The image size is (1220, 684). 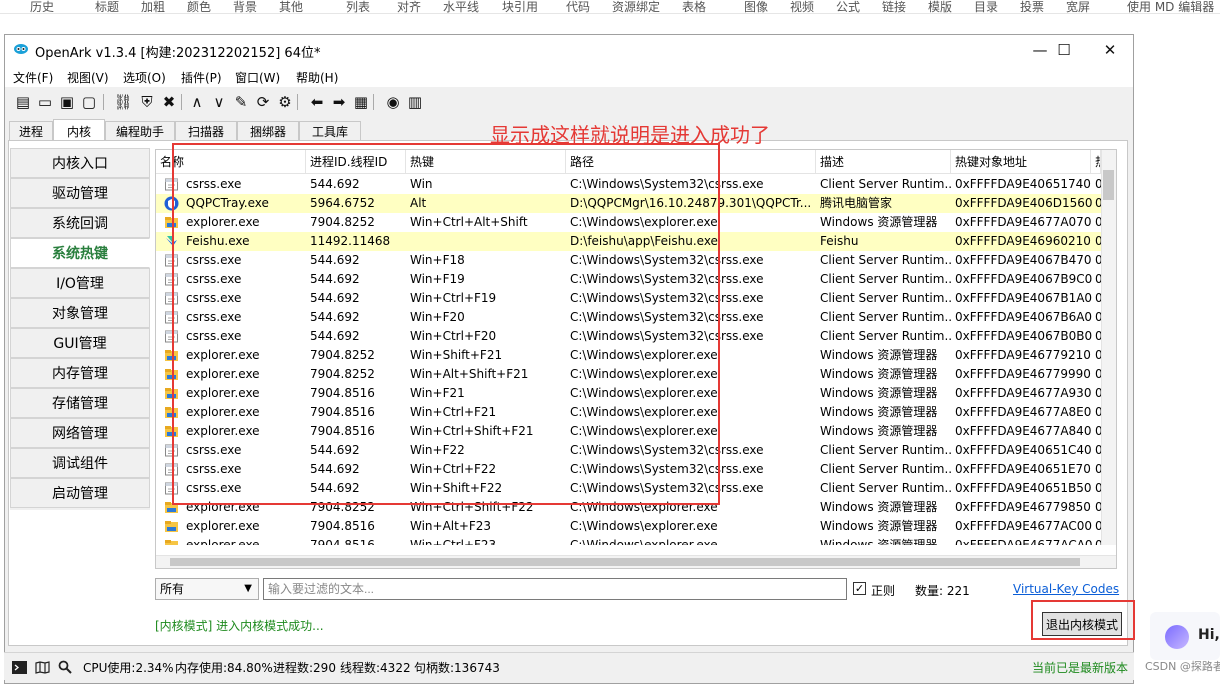 I want to click on maximize-button: ☐, so click(x=1064, y=50).